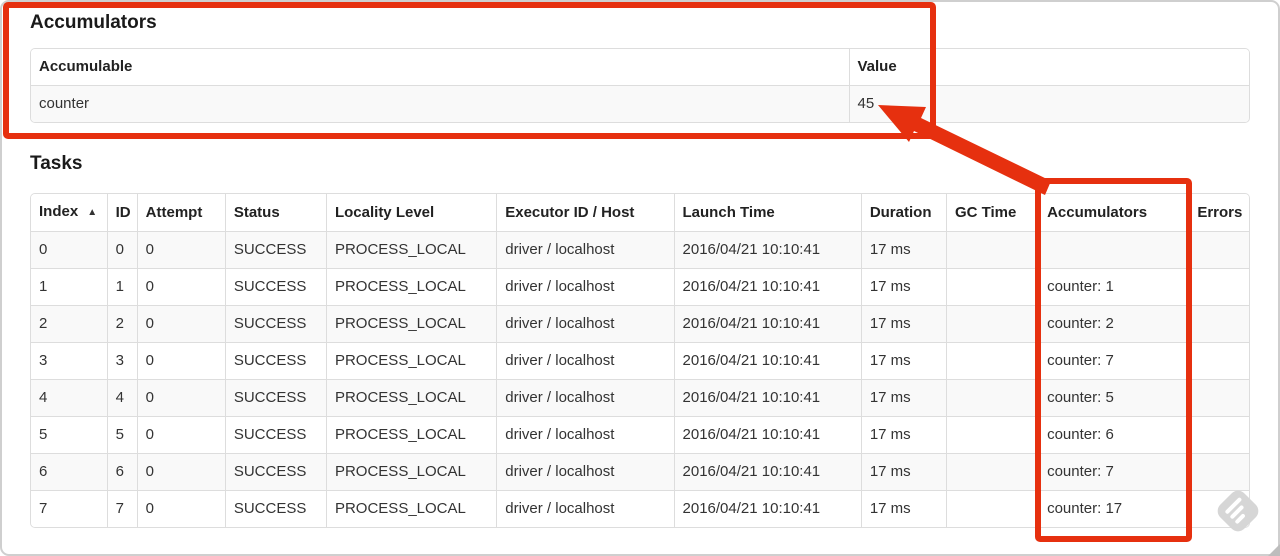 Image resolution: width=1280 pixels, height=556 pixels. Describe the element at coordinates (992, 213) in the screenshot. I see `column-header-gc-time: GC Time` at that location.